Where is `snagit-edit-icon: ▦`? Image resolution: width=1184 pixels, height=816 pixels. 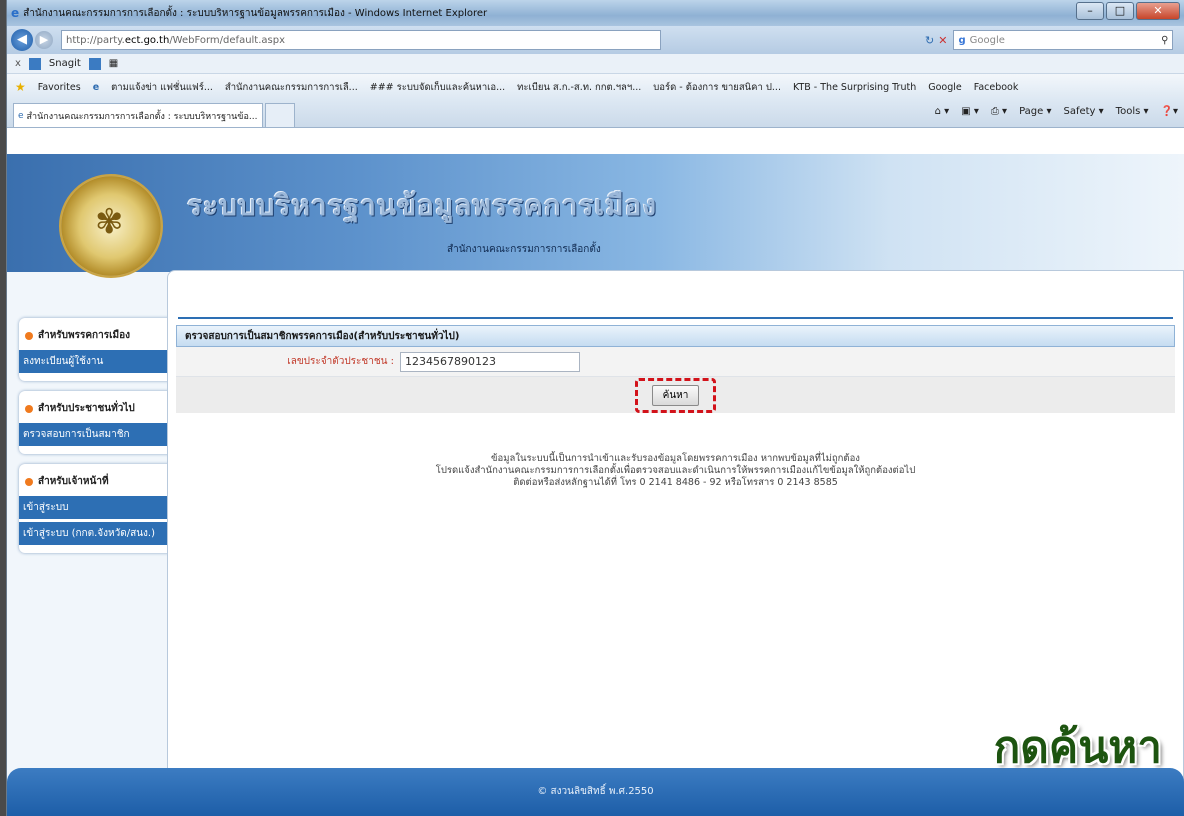 snagit-edit-icon: ▦ is located at coordinates (113, 63).